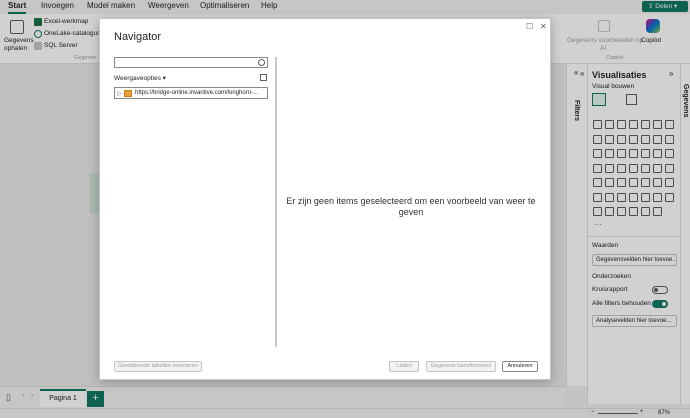 The width and height of the screenshot is (690, 418). Describe the element at coordinates (119, 93) in the screenshot. I see `expand-icon: ▷` at that location.